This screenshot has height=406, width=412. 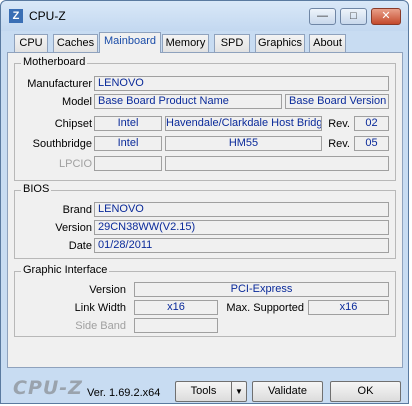 What do you see at coordinates (65, 270) in the screenshot?
I see `graphic-interface-legend: Graphic Interface` at bounding box center [65, 270].